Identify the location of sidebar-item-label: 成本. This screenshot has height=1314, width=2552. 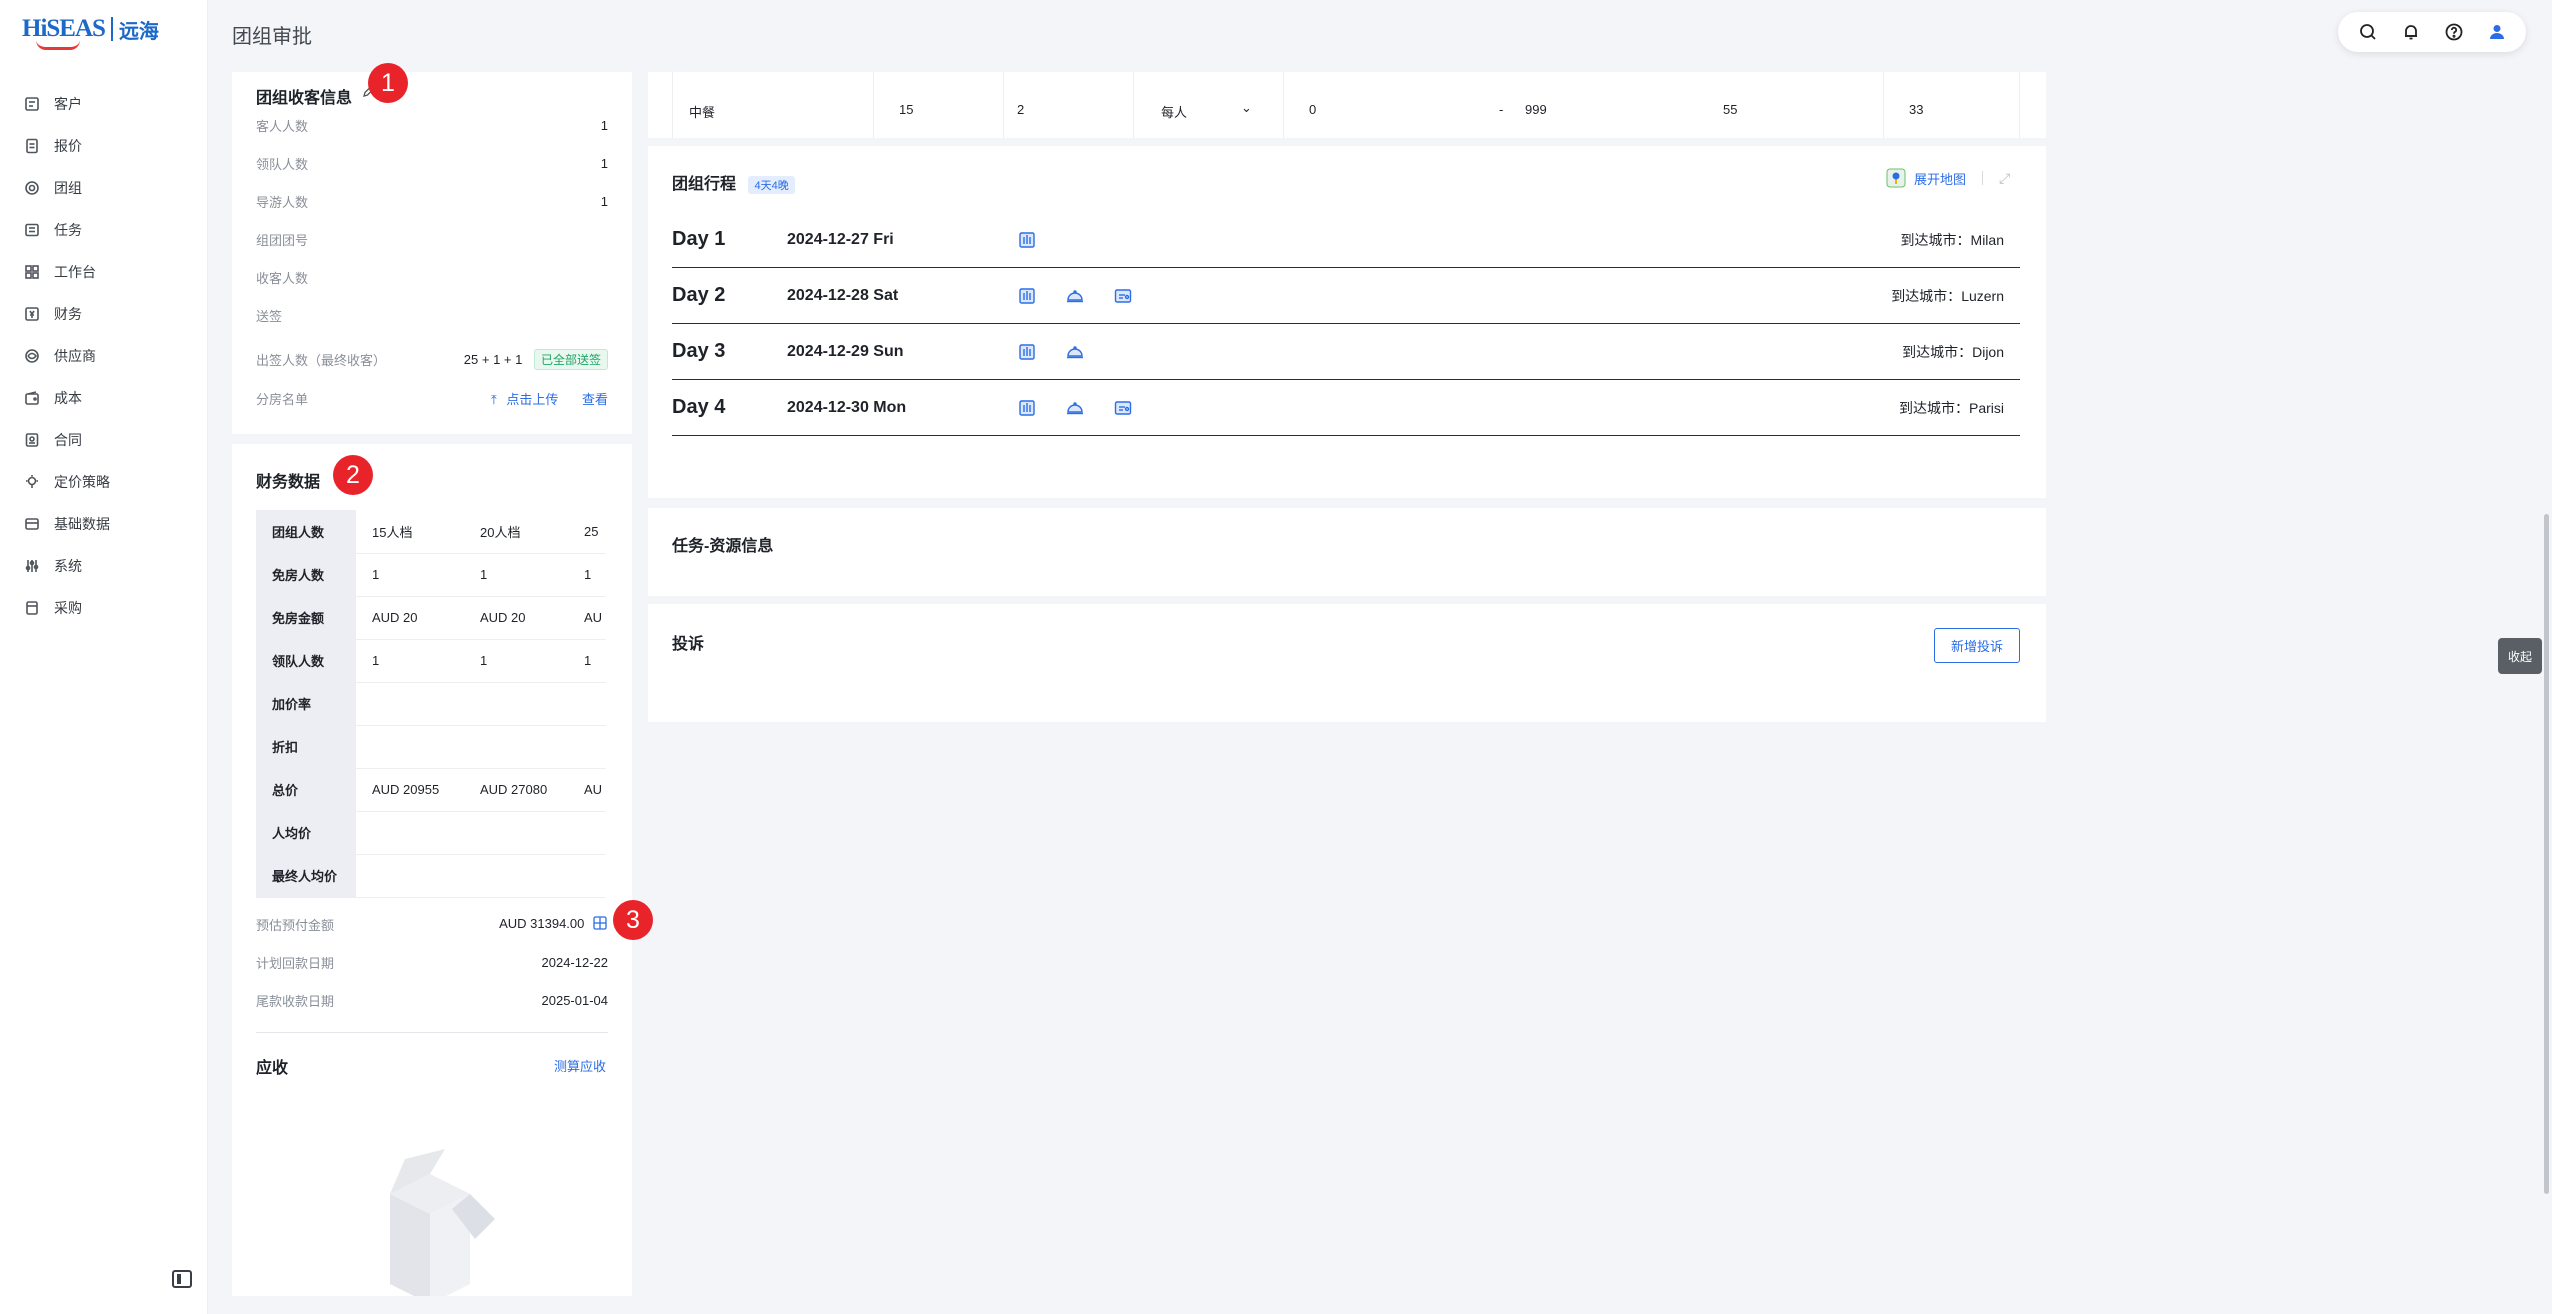
(68, 398).